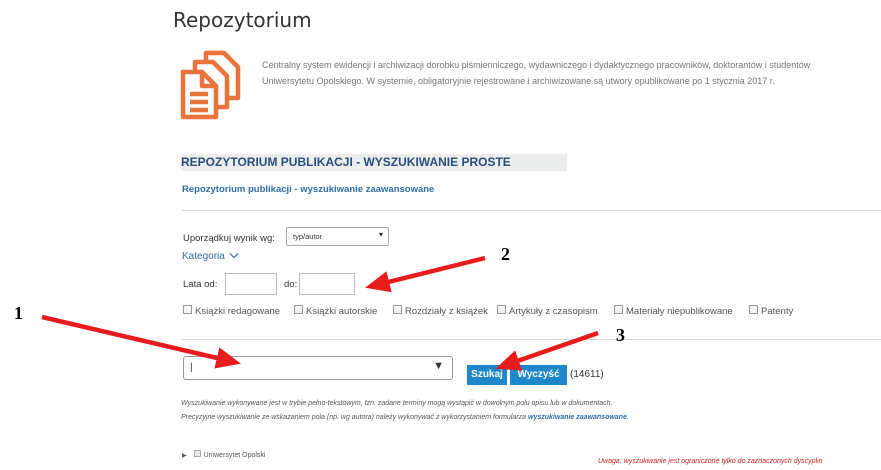 This screenshot has height=470, width=881. Describe the element at coordinates (620, 335) in the screenshot. I see `annotation-label-3: 3` at that location.